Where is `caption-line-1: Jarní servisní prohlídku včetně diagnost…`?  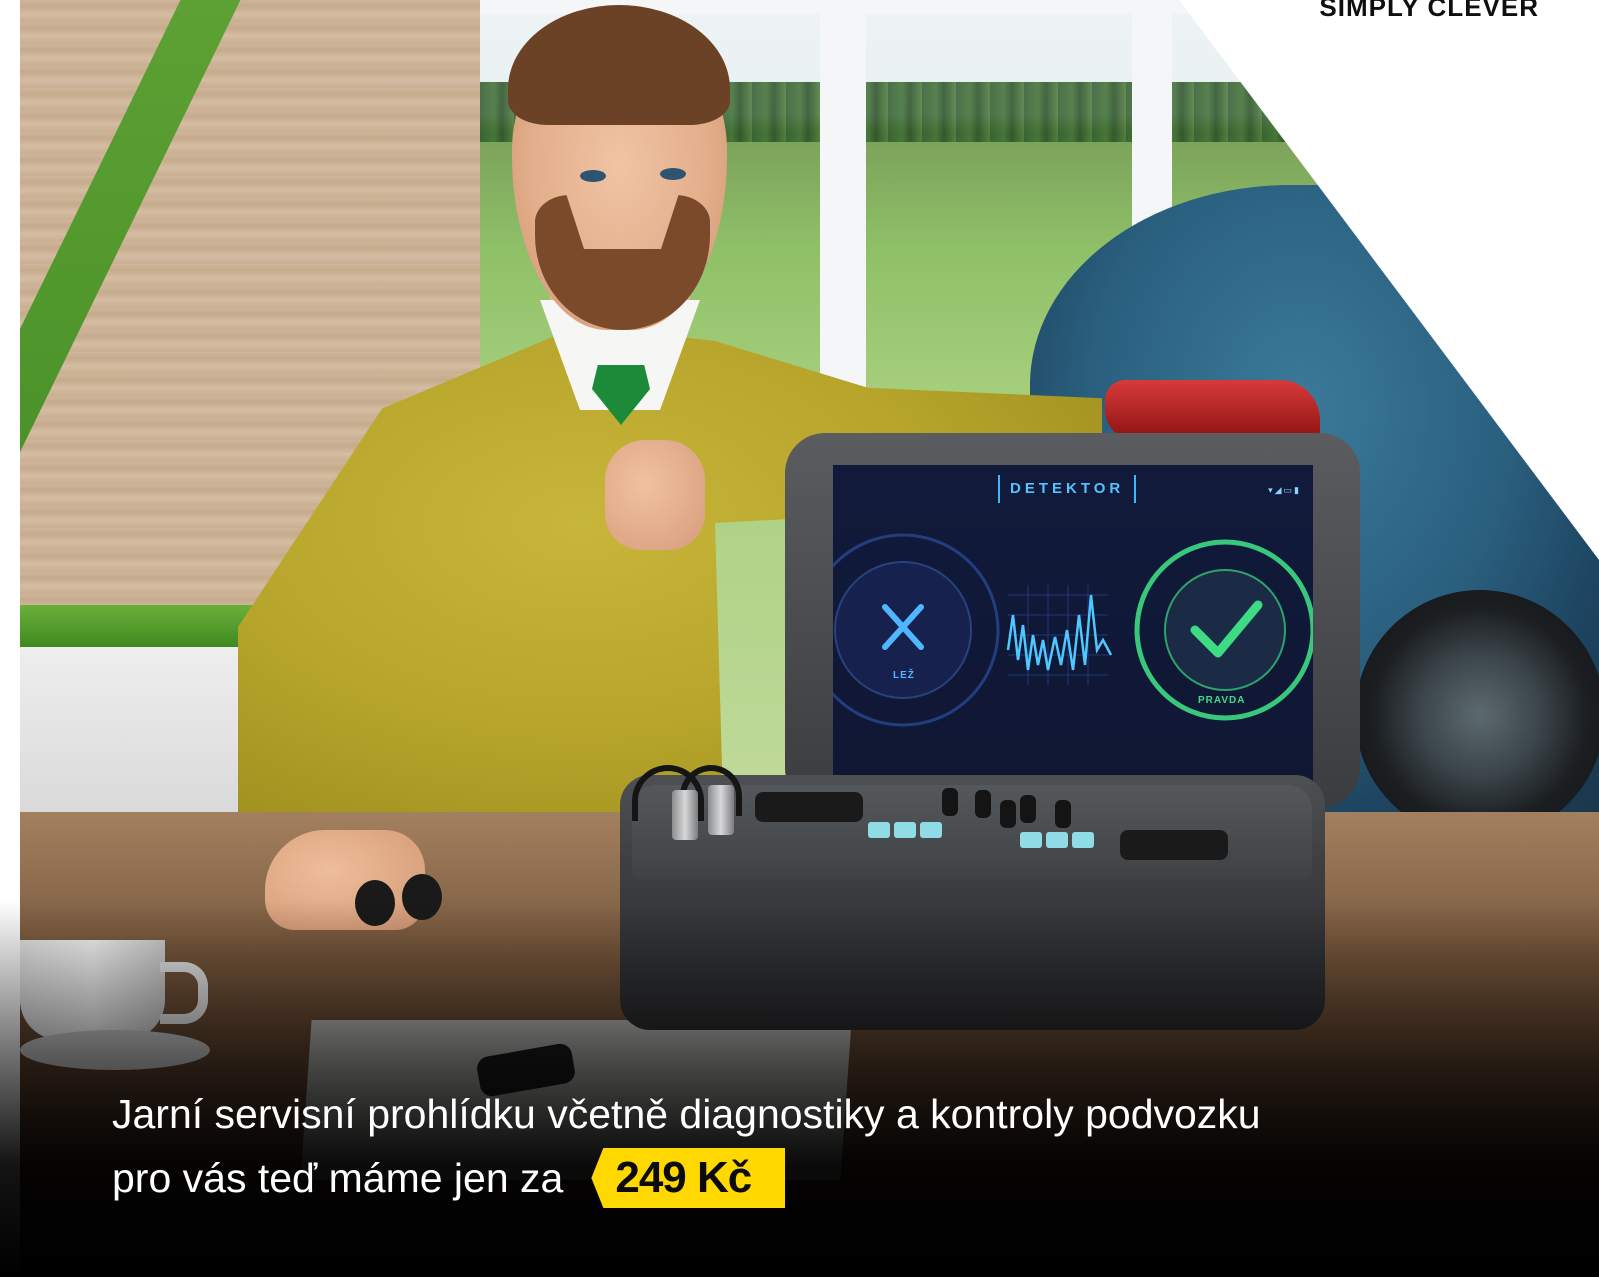
caption-line-1: Jarní servisní prohlídku včetně diagnost… is located at coordinates (686, 1114).